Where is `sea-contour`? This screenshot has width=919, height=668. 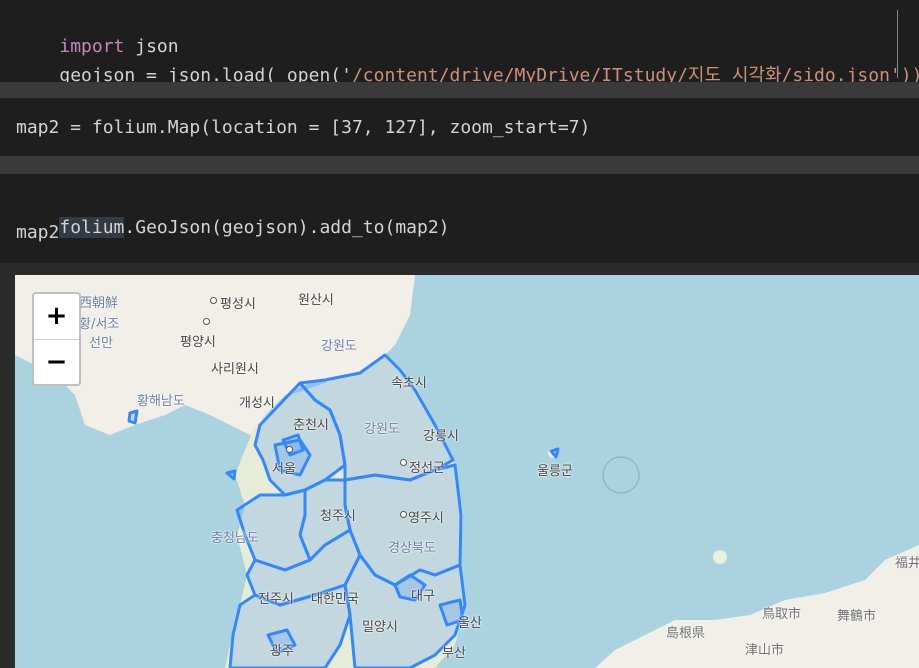 sea-contour is located at coordinates (621, 475).